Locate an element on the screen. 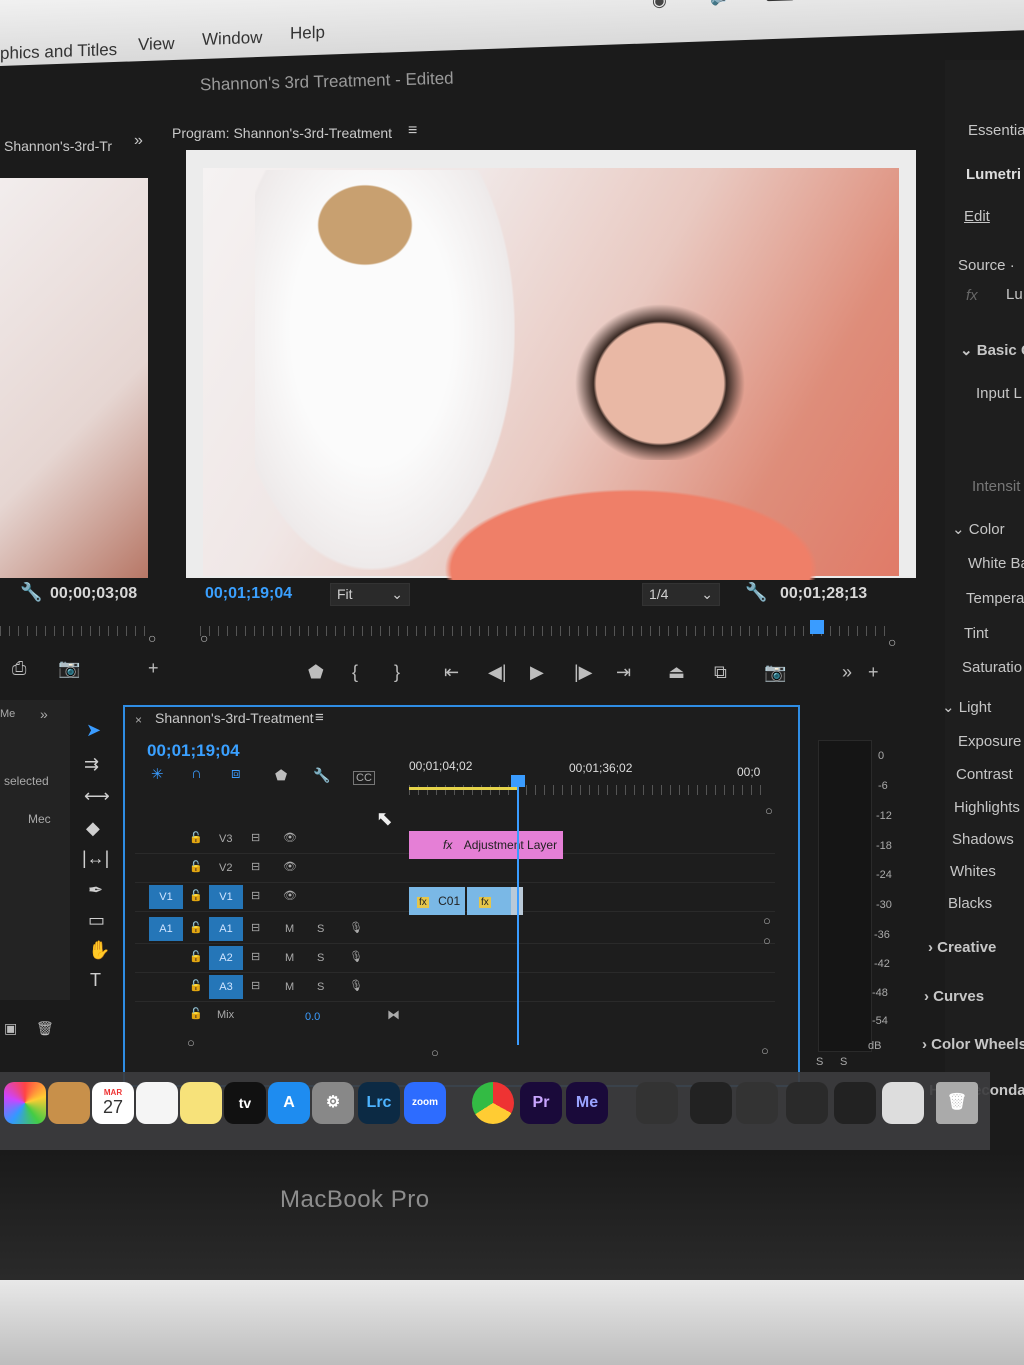 This screenshot has height=1365, width=1024. pen-tool-icon: ✒ is located at coordinates (95, 890).